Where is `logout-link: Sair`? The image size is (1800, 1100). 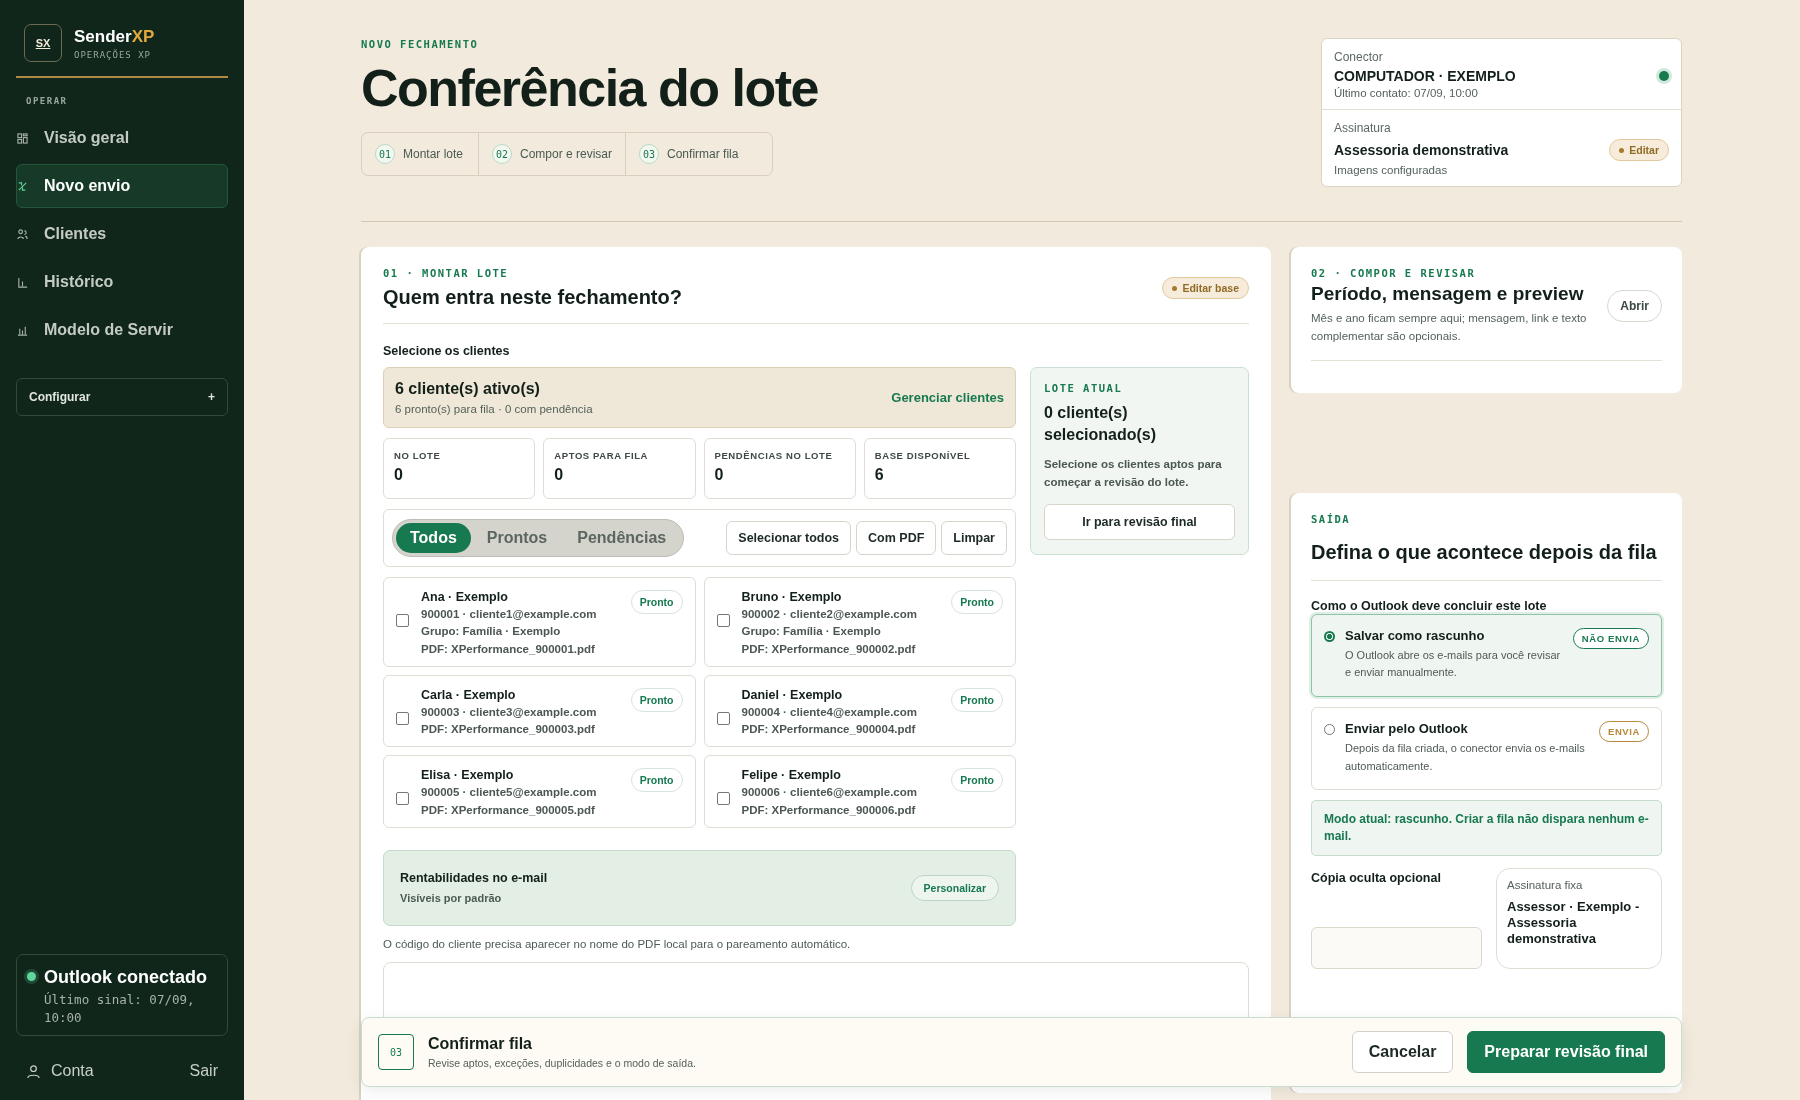
logout-link: Sair is located at coordinates (203, 1071).